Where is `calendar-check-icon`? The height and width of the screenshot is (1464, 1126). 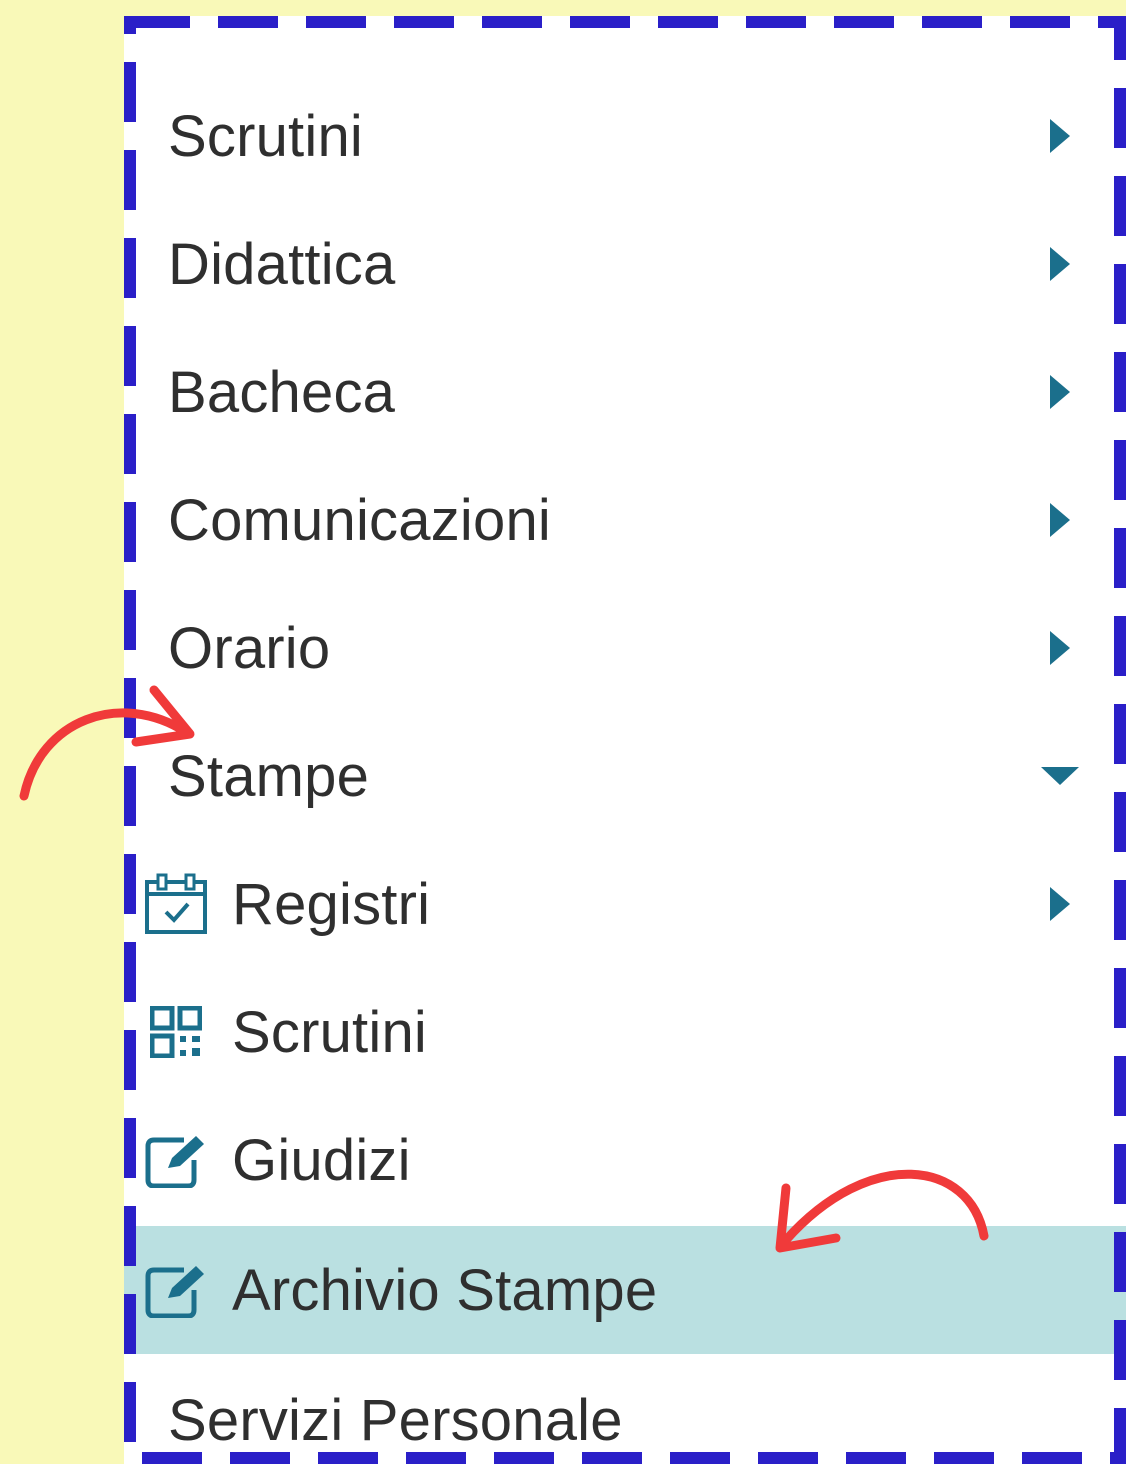
calendar-check-icon is located at coordinates (176, 904).